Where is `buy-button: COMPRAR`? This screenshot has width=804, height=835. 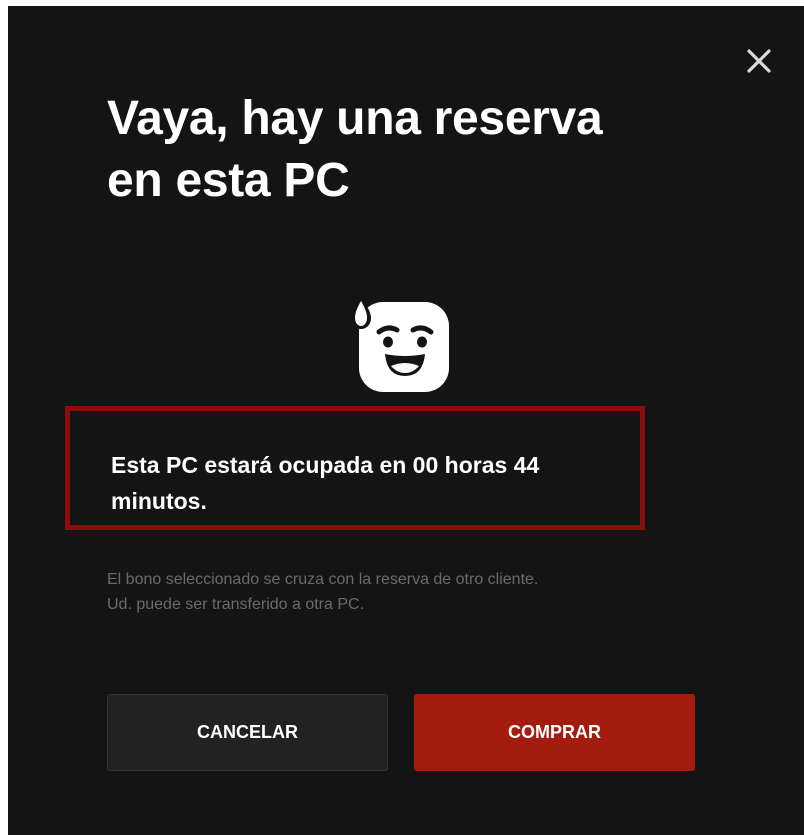 buy-button: COMPRAR is located at coordinates (554, 732).